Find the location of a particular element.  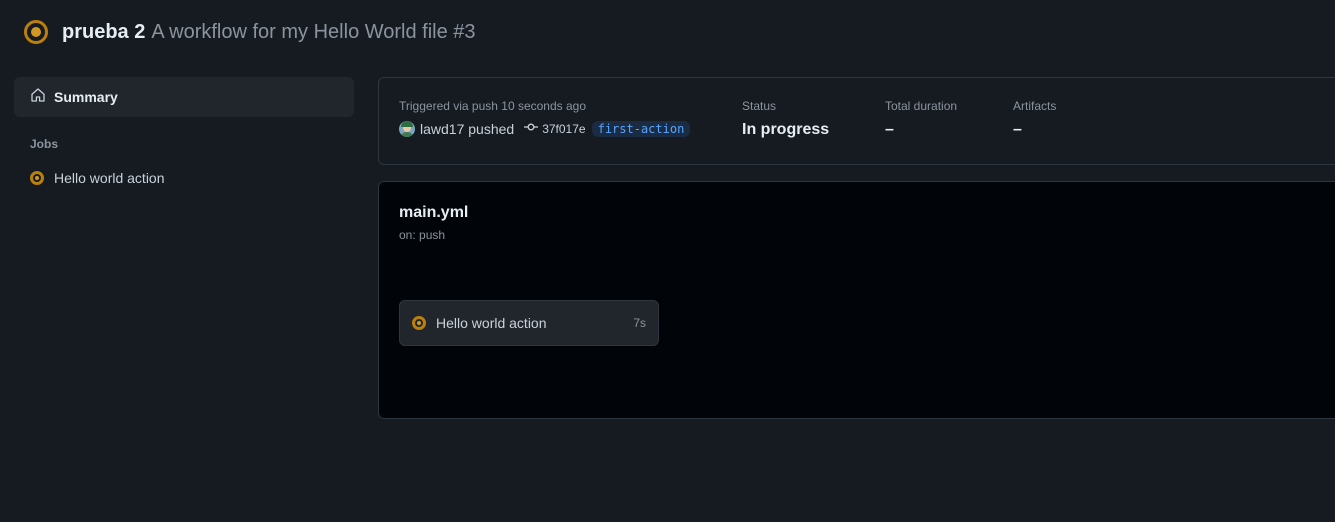

trigger-text: Triggered via push 10 seconds ago is located at coordinates (493, 106).